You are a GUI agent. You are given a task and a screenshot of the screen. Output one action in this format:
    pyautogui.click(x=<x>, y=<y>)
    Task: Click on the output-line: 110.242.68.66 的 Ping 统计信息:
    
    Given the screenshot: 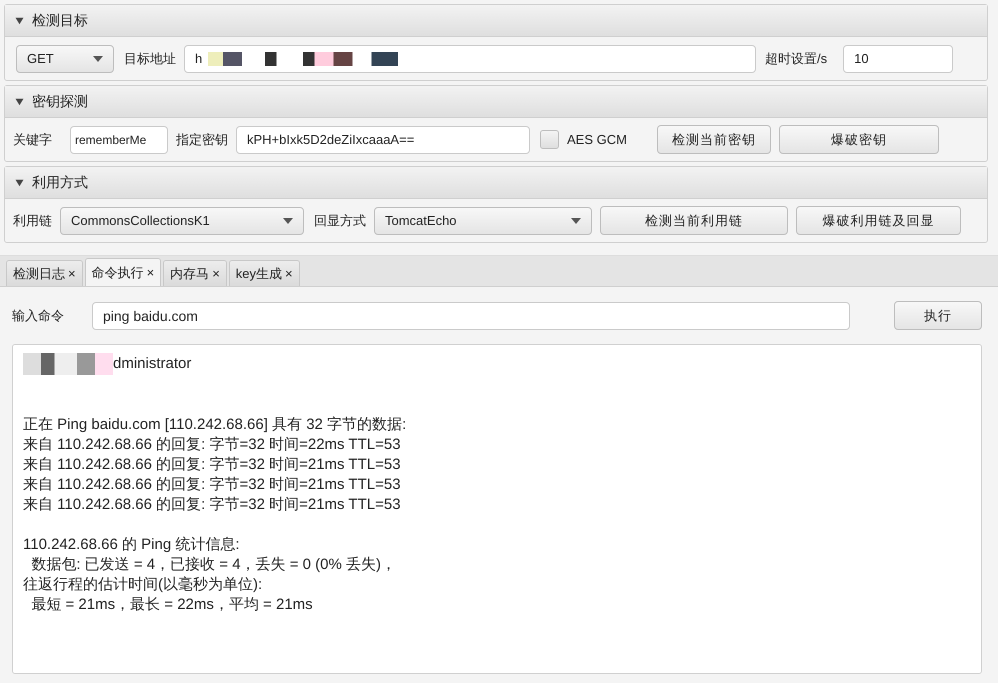 What is the action you would take?
    pyautogui.click(x=132, y=545)
    